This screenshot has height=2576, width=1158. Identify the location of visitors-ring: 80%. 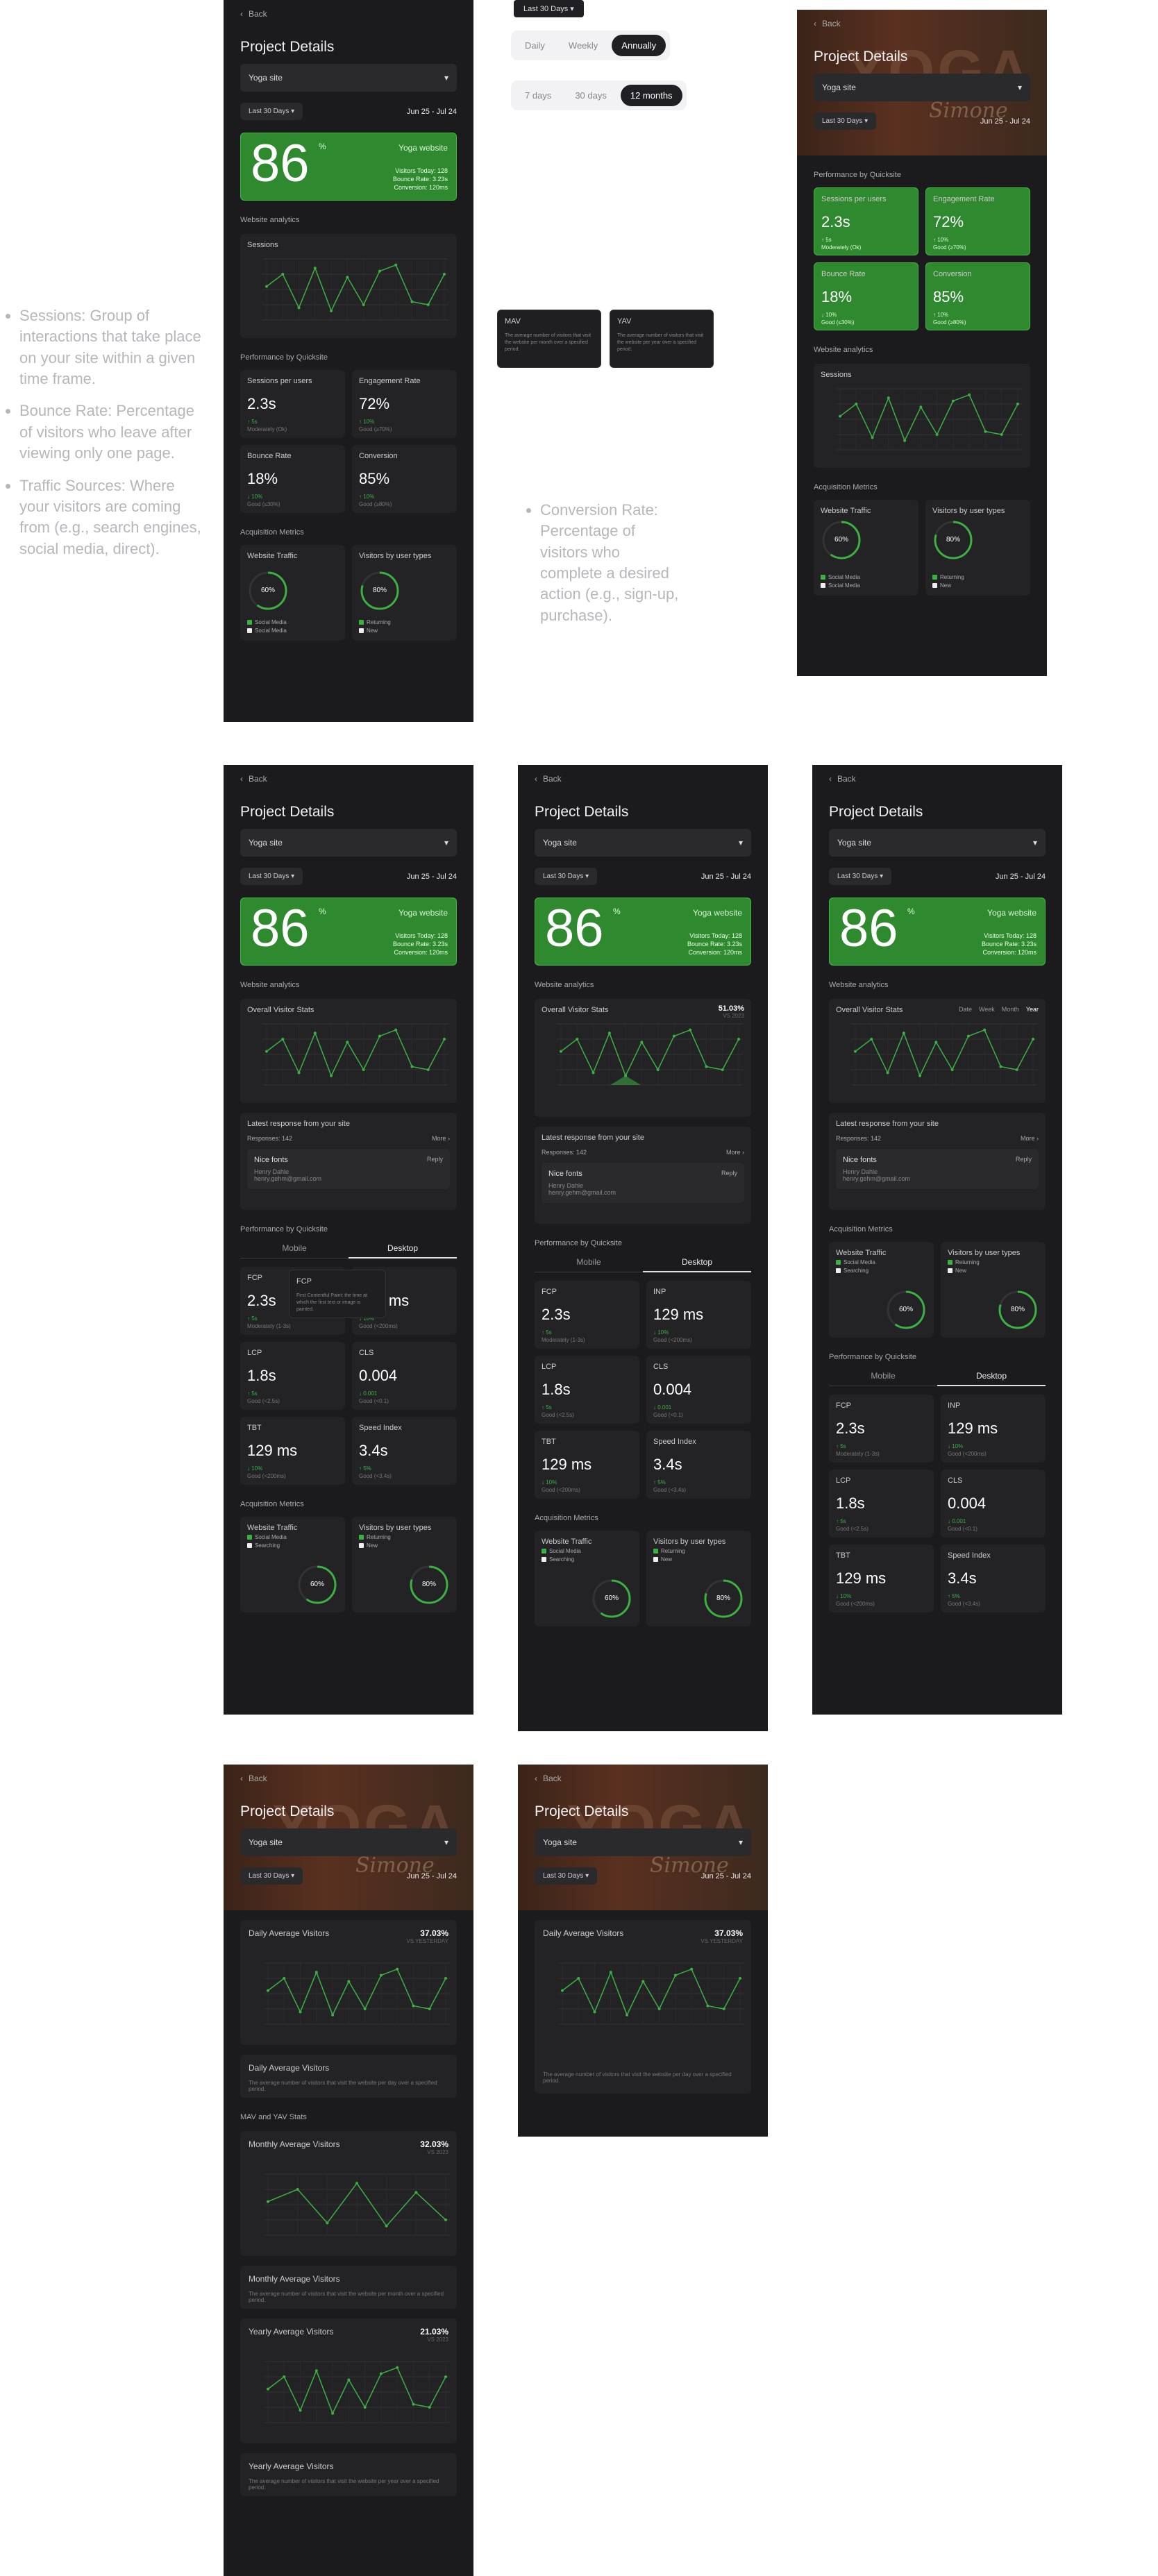
(429, 1585).